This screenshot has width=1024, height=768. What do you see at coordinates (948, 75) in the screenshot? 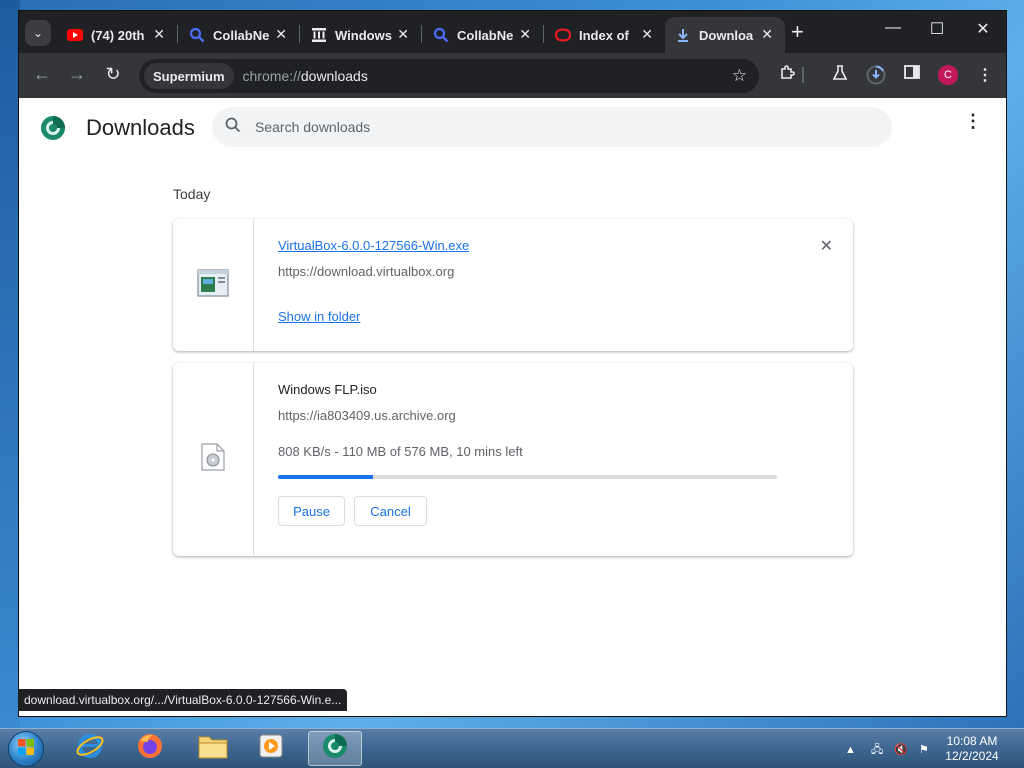
I see `profile-avatar: C` at bounding box center [948, 75].